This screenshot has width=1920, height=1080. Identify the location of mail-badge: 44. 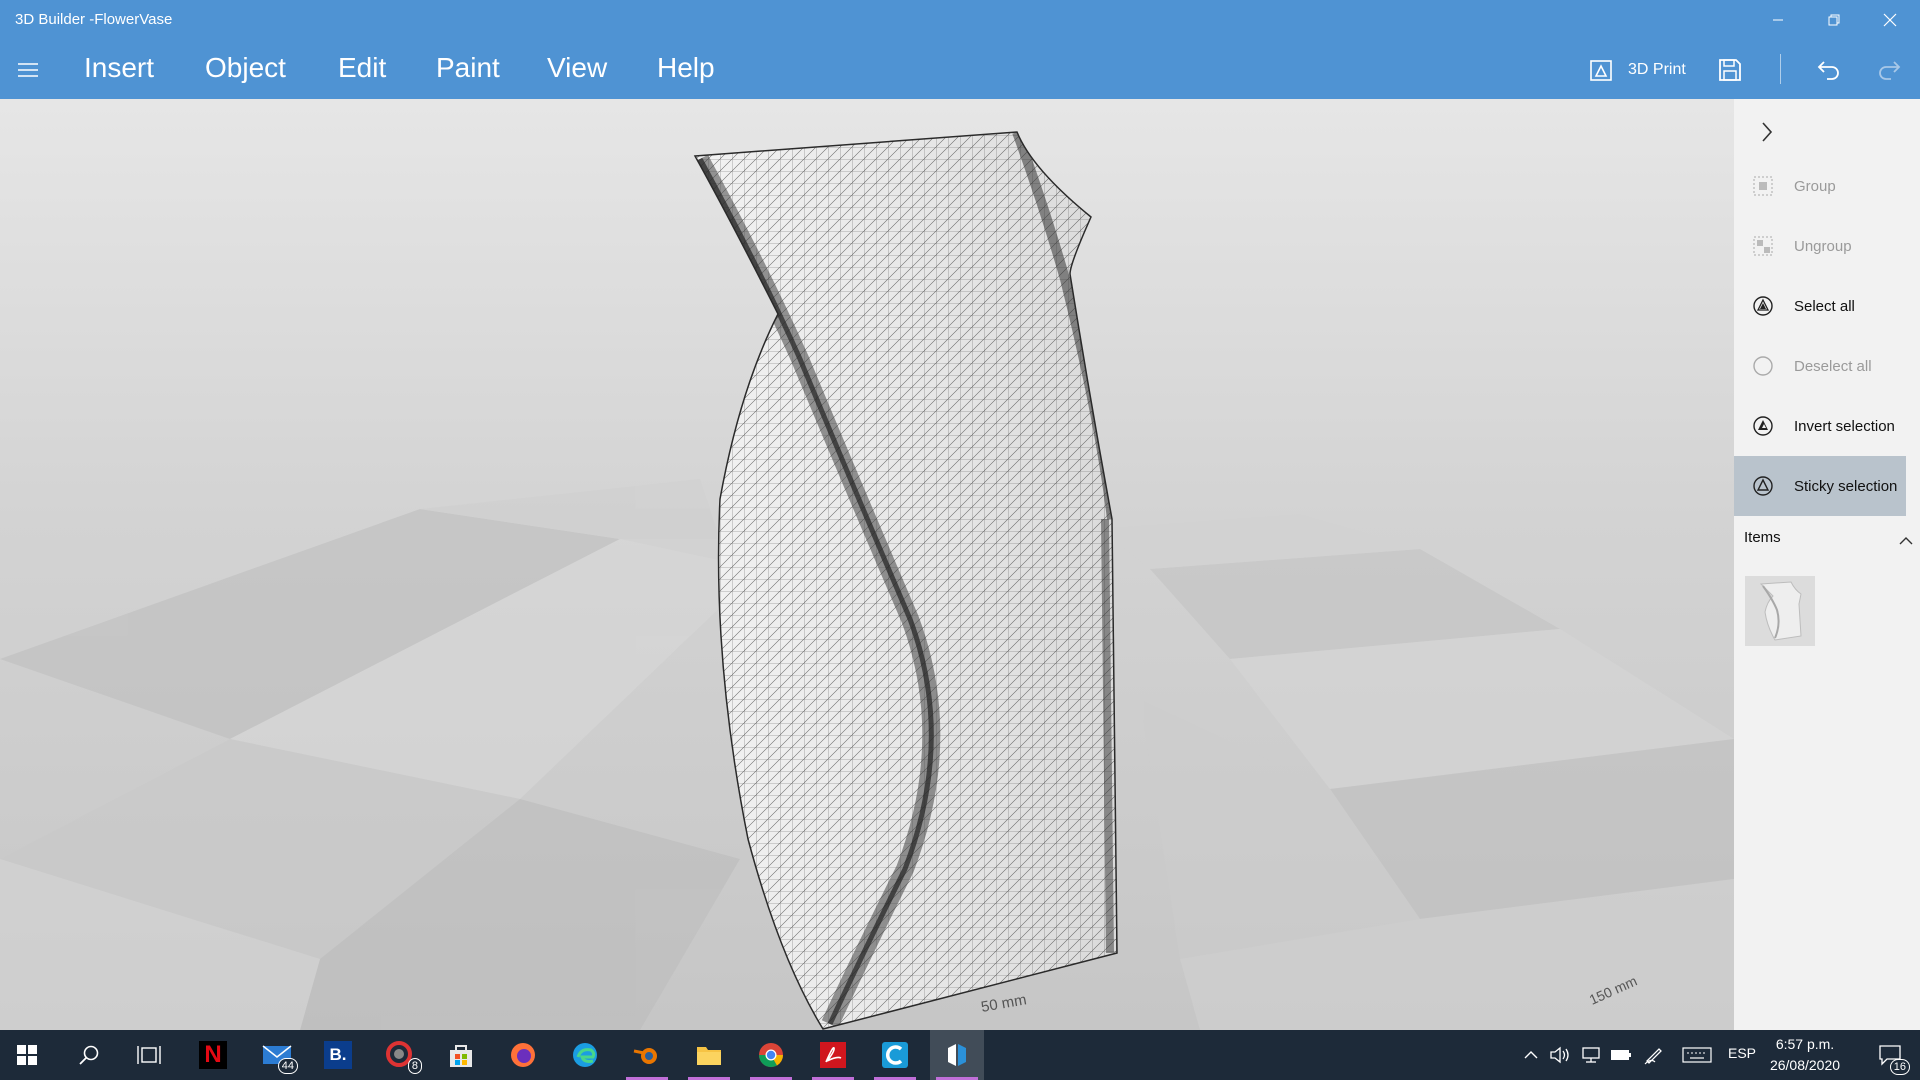
(287, 1066).